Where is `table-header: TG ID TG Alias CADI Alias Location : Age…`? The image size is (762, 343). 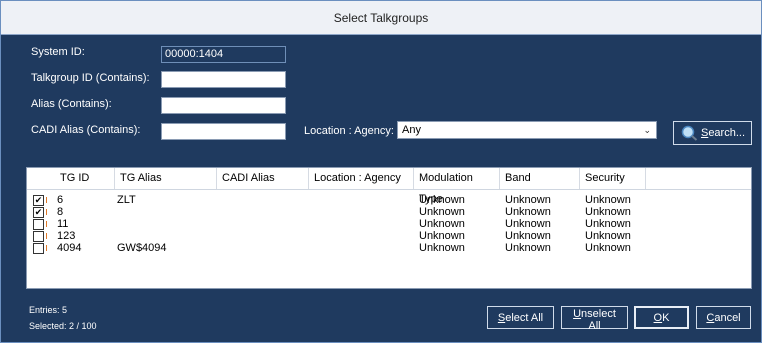
table-header: TG ID TG Alias CADI Alias Location : Age… is located at coordinates (389, 186).